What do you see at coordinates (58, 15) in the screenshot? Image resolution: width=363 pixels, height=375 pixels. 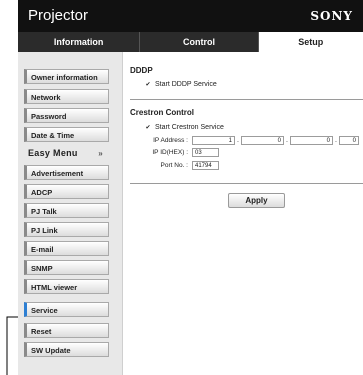 I see `app-title: Projector` at bounding box center [58, 15].